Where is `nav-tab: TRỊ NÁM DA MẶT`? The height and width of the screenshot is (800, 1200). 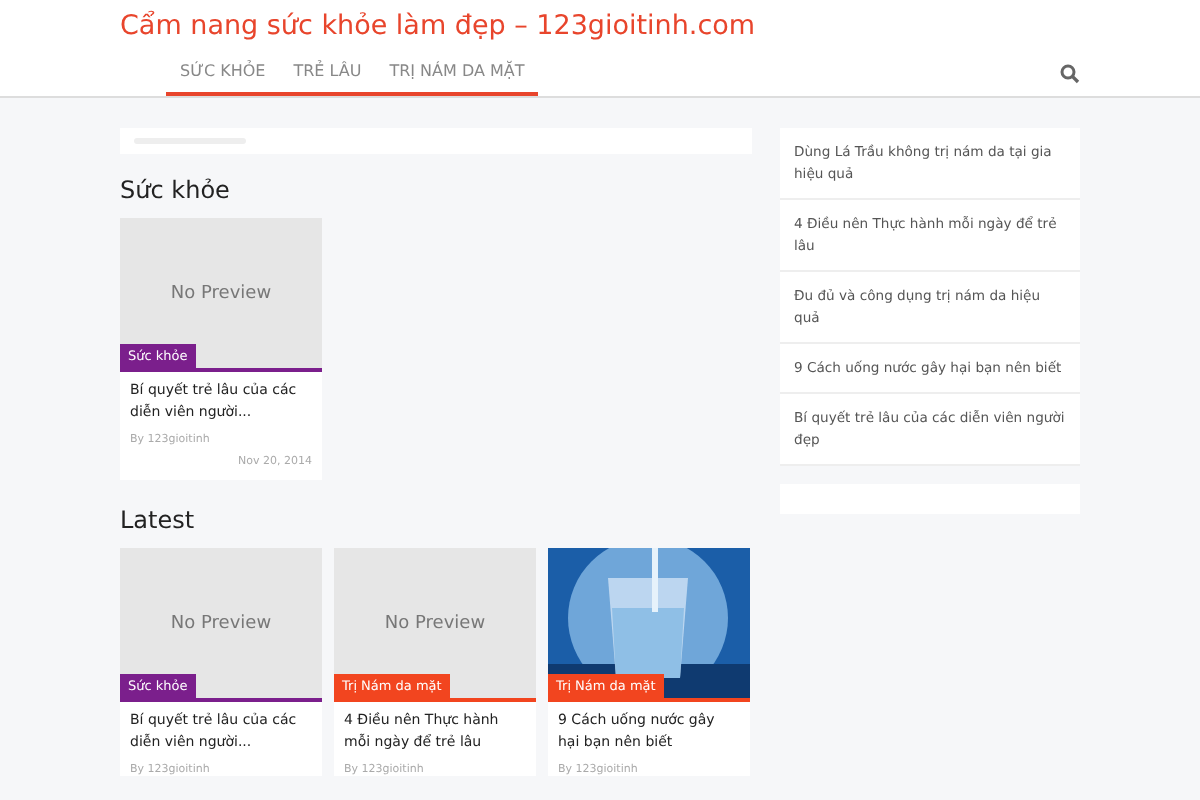 nav-tab: TRỊ NÁM DA MẶT is located at coordinates (457, 79).